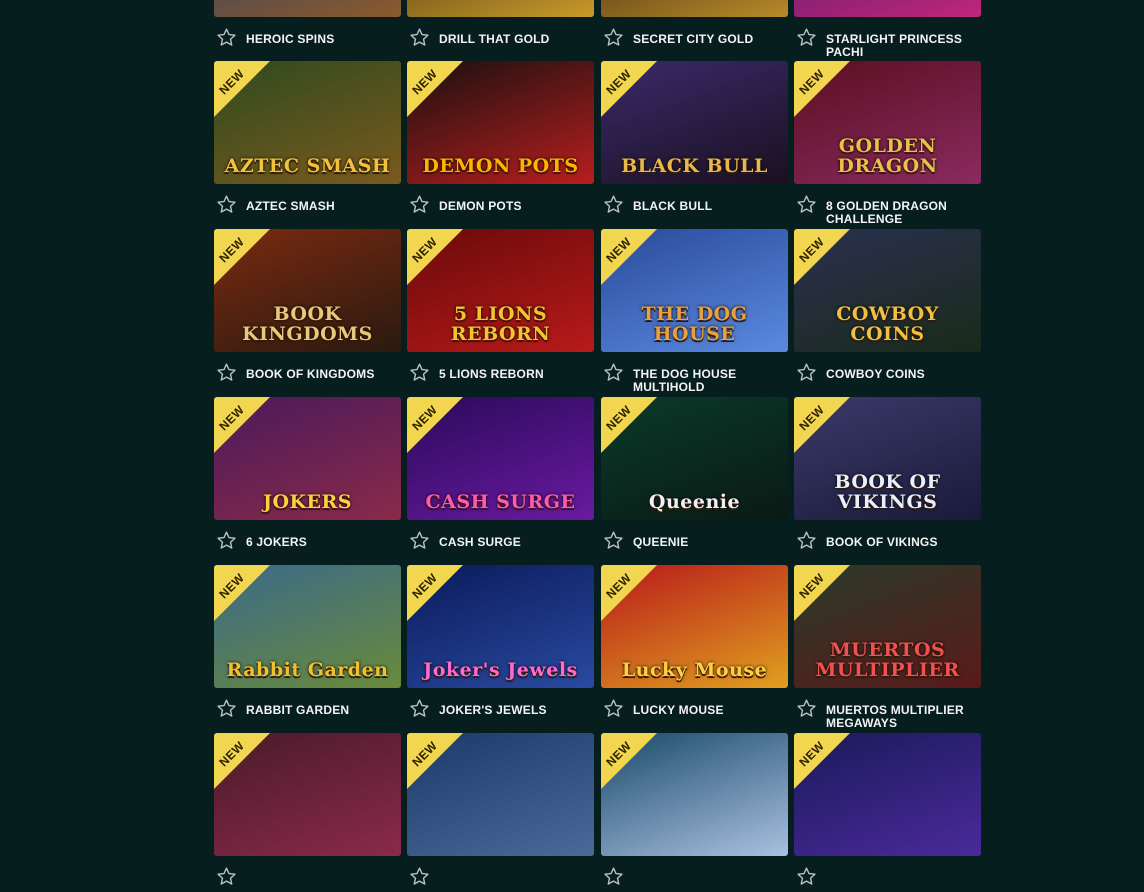  What do you see at coordinates (307, 626) in the screenshot?
I see `game-thumbnail: Rabbit Garden NEW` at bounding box center [307, 626].